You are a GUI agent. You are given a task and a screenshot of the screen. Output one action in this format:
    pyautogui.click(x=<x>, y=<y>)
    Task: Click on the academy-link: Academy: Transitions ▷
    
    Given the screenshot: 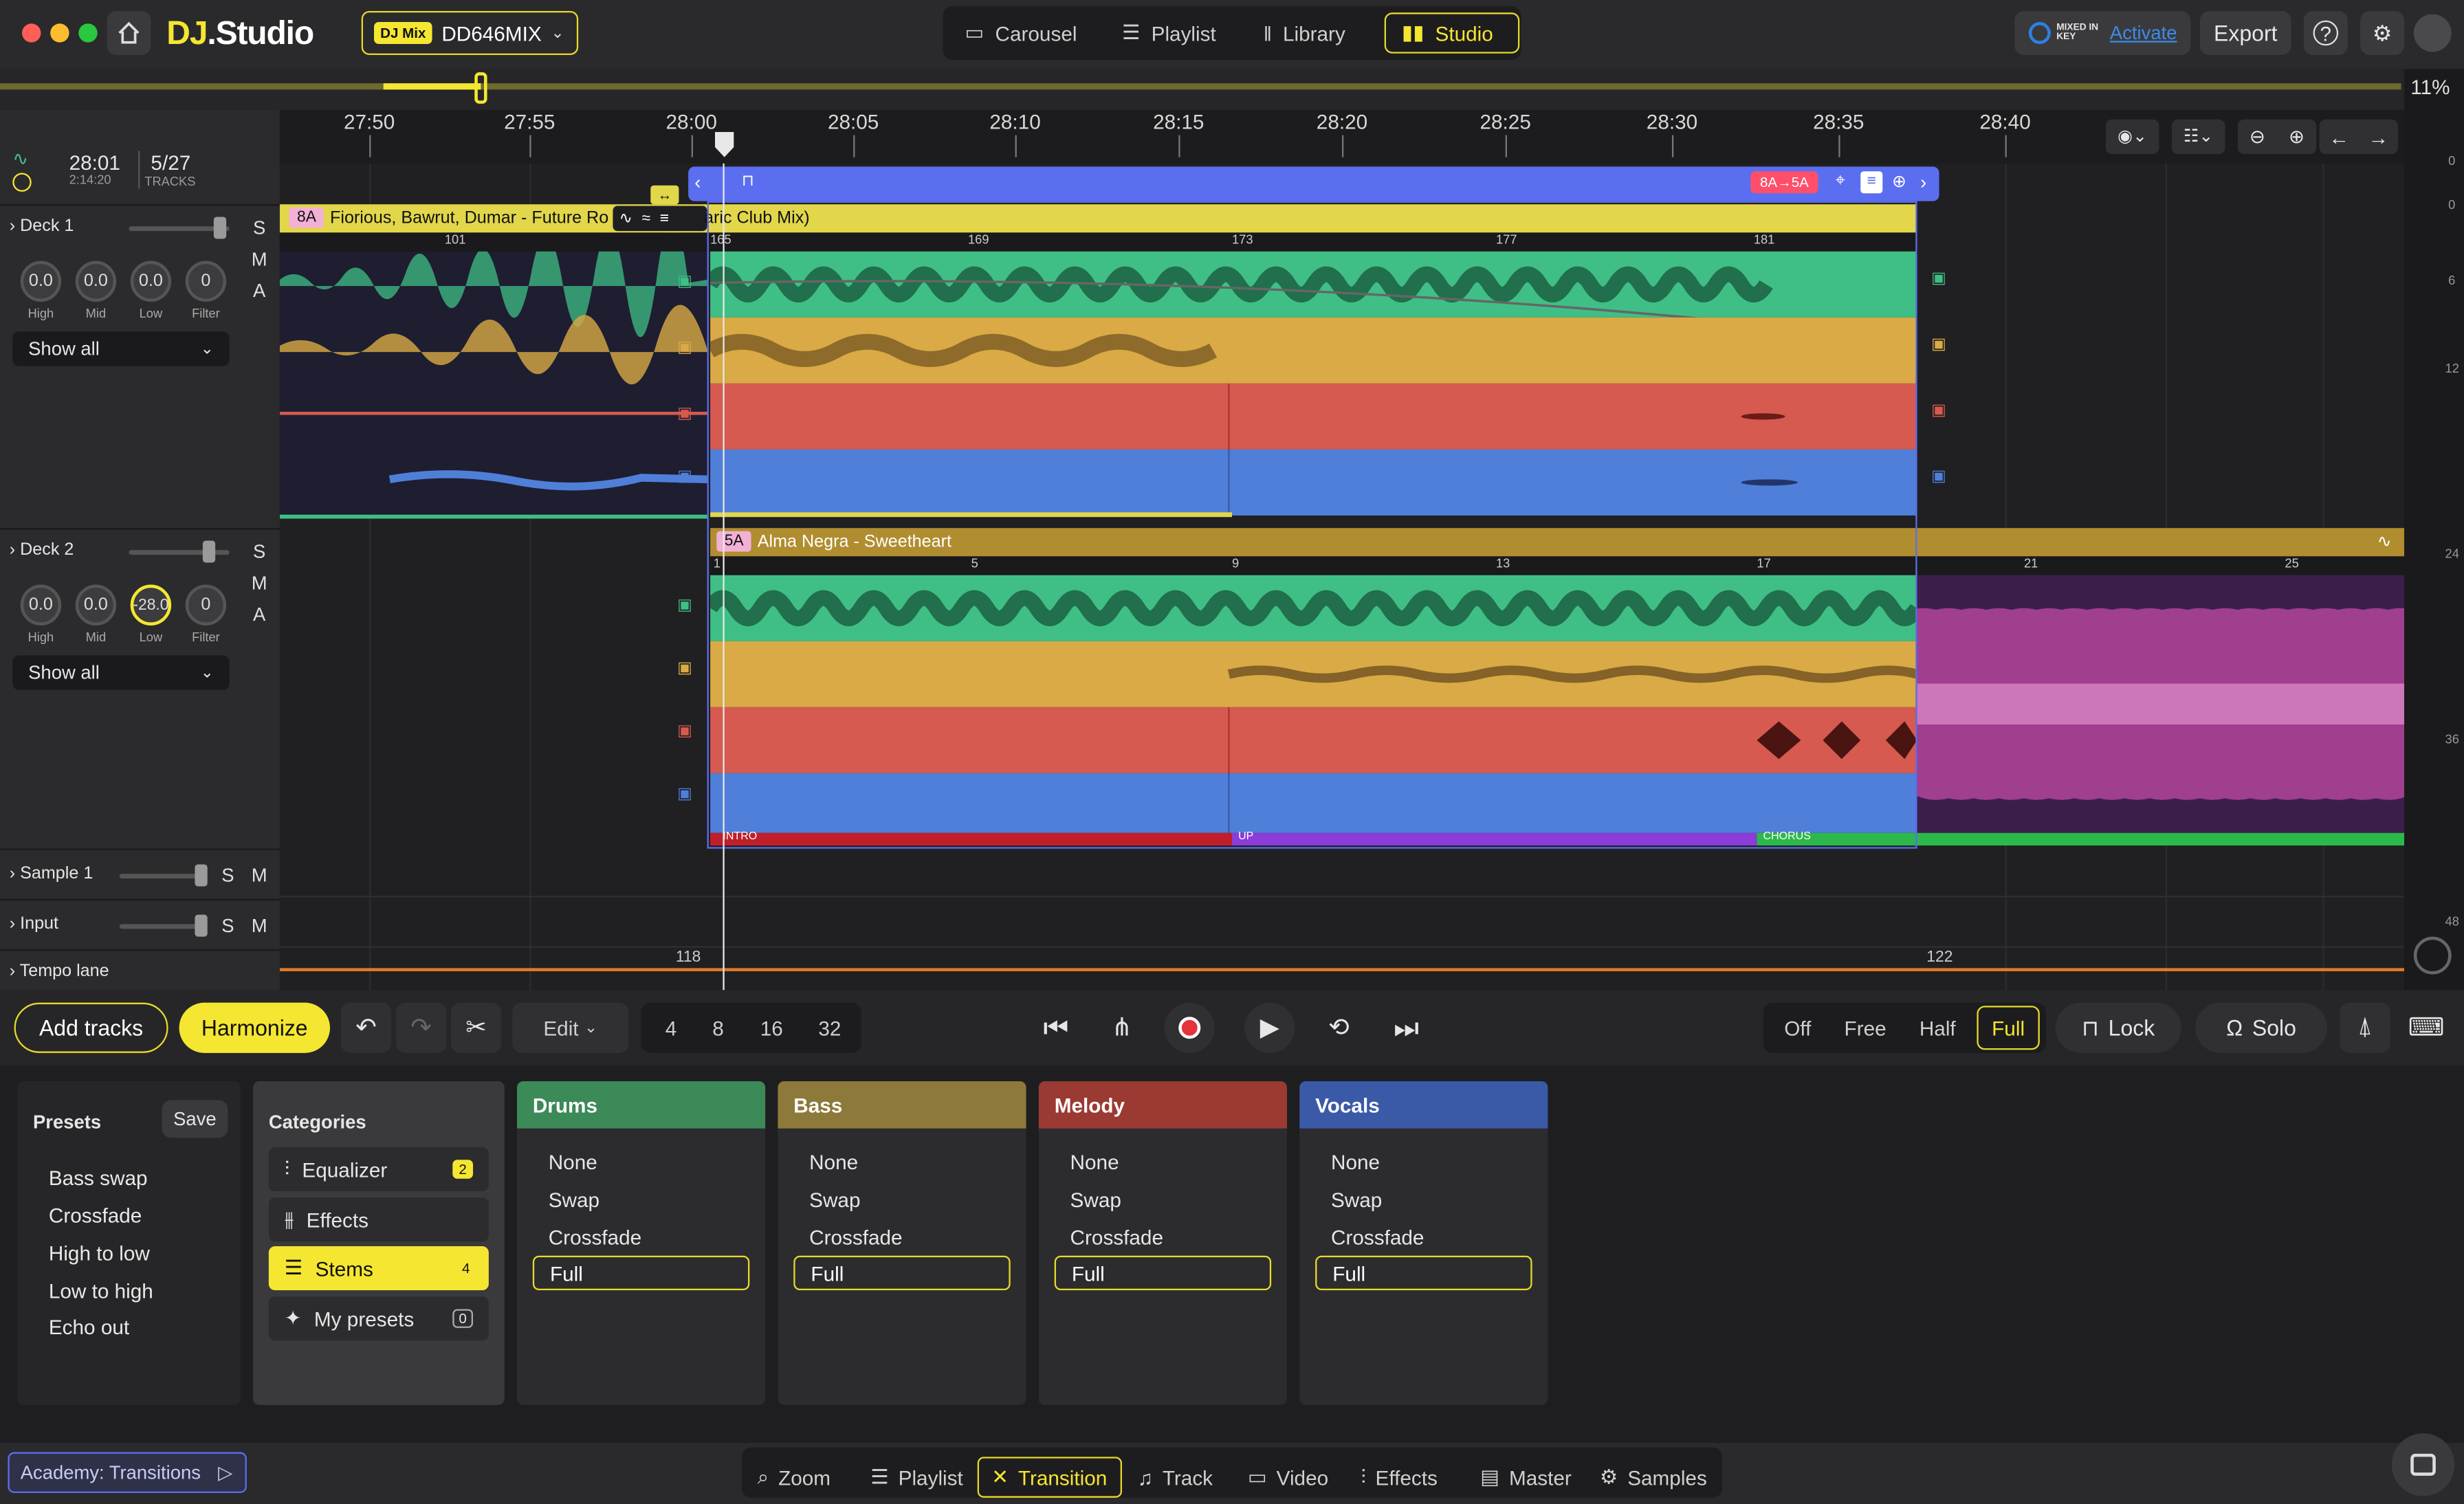 What is the action you would take?
    pyautogui.click(x=128, y=1472)
    